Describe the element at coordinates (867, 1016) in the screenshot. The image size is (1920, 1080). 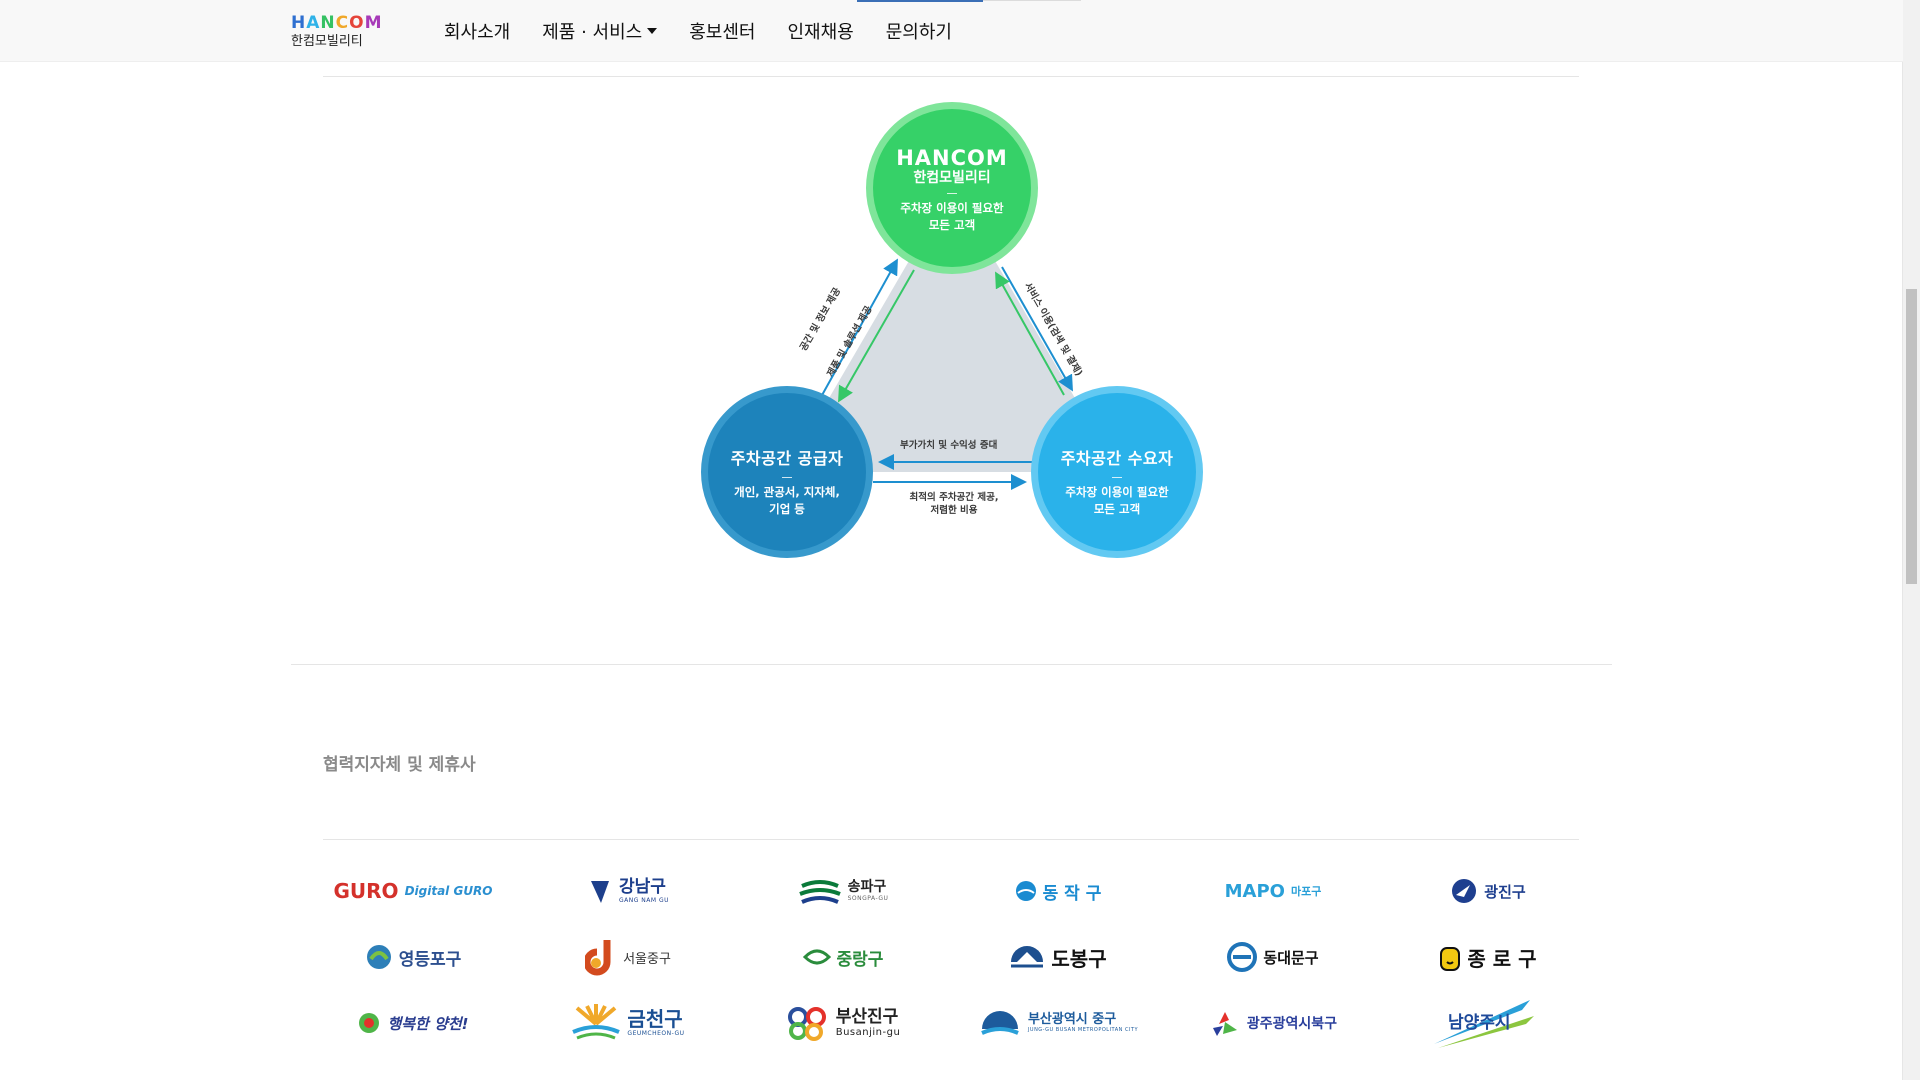
I see `partner-name: 부산진구` at that location.